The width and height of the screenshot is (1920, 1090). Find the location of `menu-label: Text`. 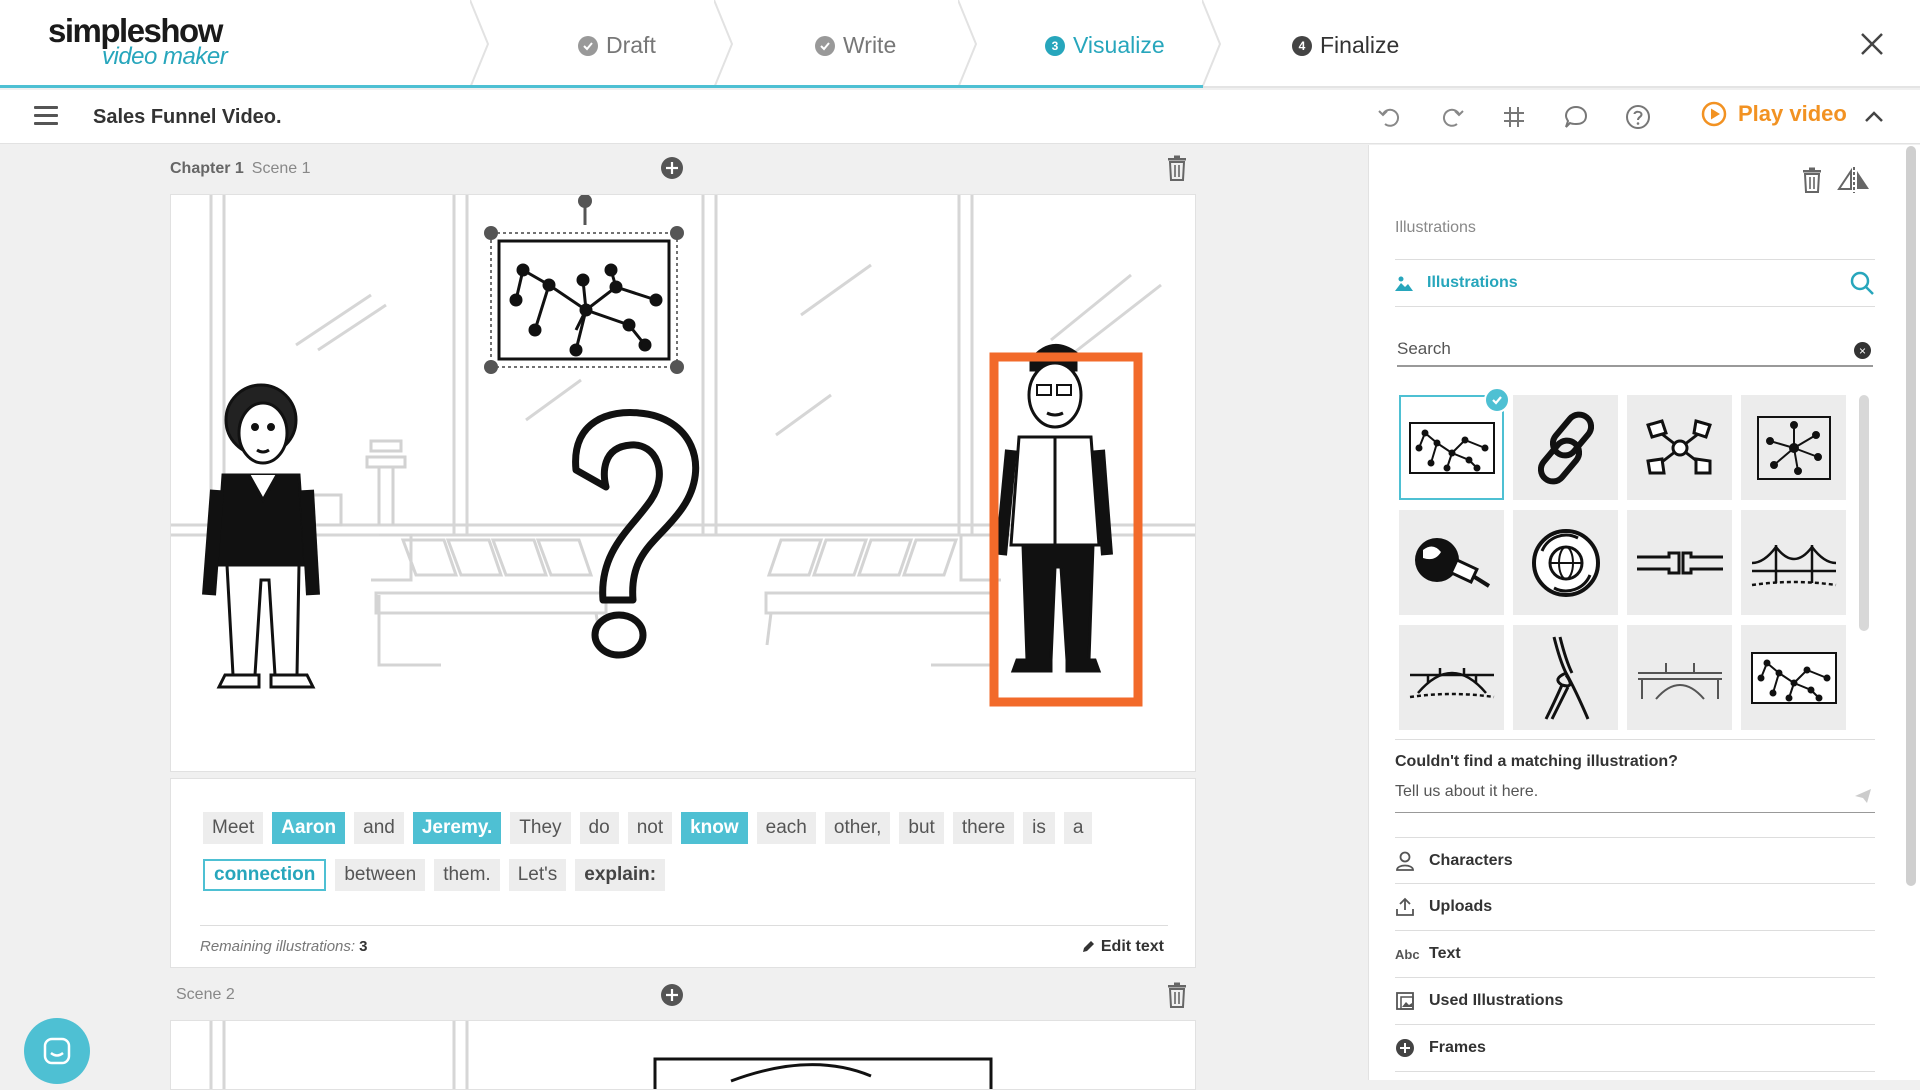

menu-label: Text is located at coordinates (1445, 953).